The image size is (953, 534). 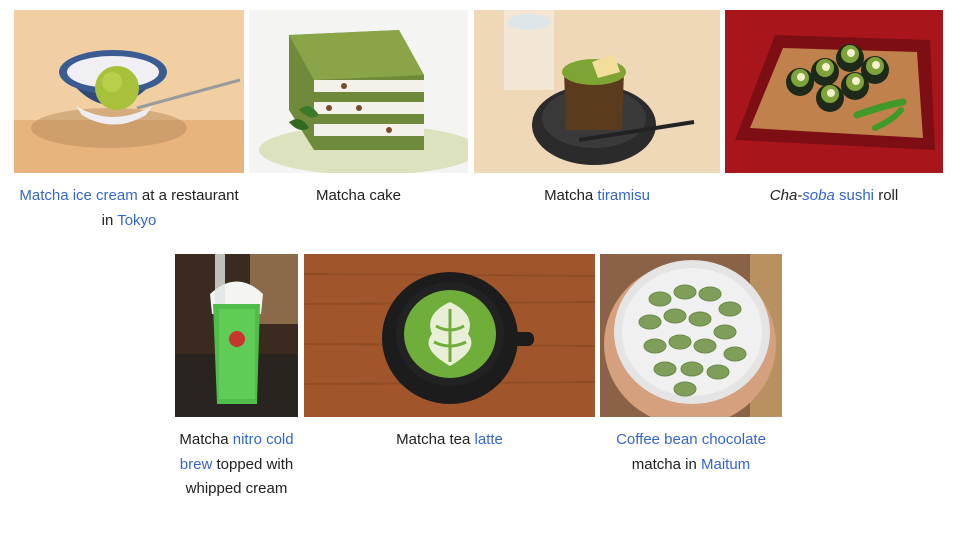 I want to click on caption-text: Matcha tea, so click(x=435, y=439).